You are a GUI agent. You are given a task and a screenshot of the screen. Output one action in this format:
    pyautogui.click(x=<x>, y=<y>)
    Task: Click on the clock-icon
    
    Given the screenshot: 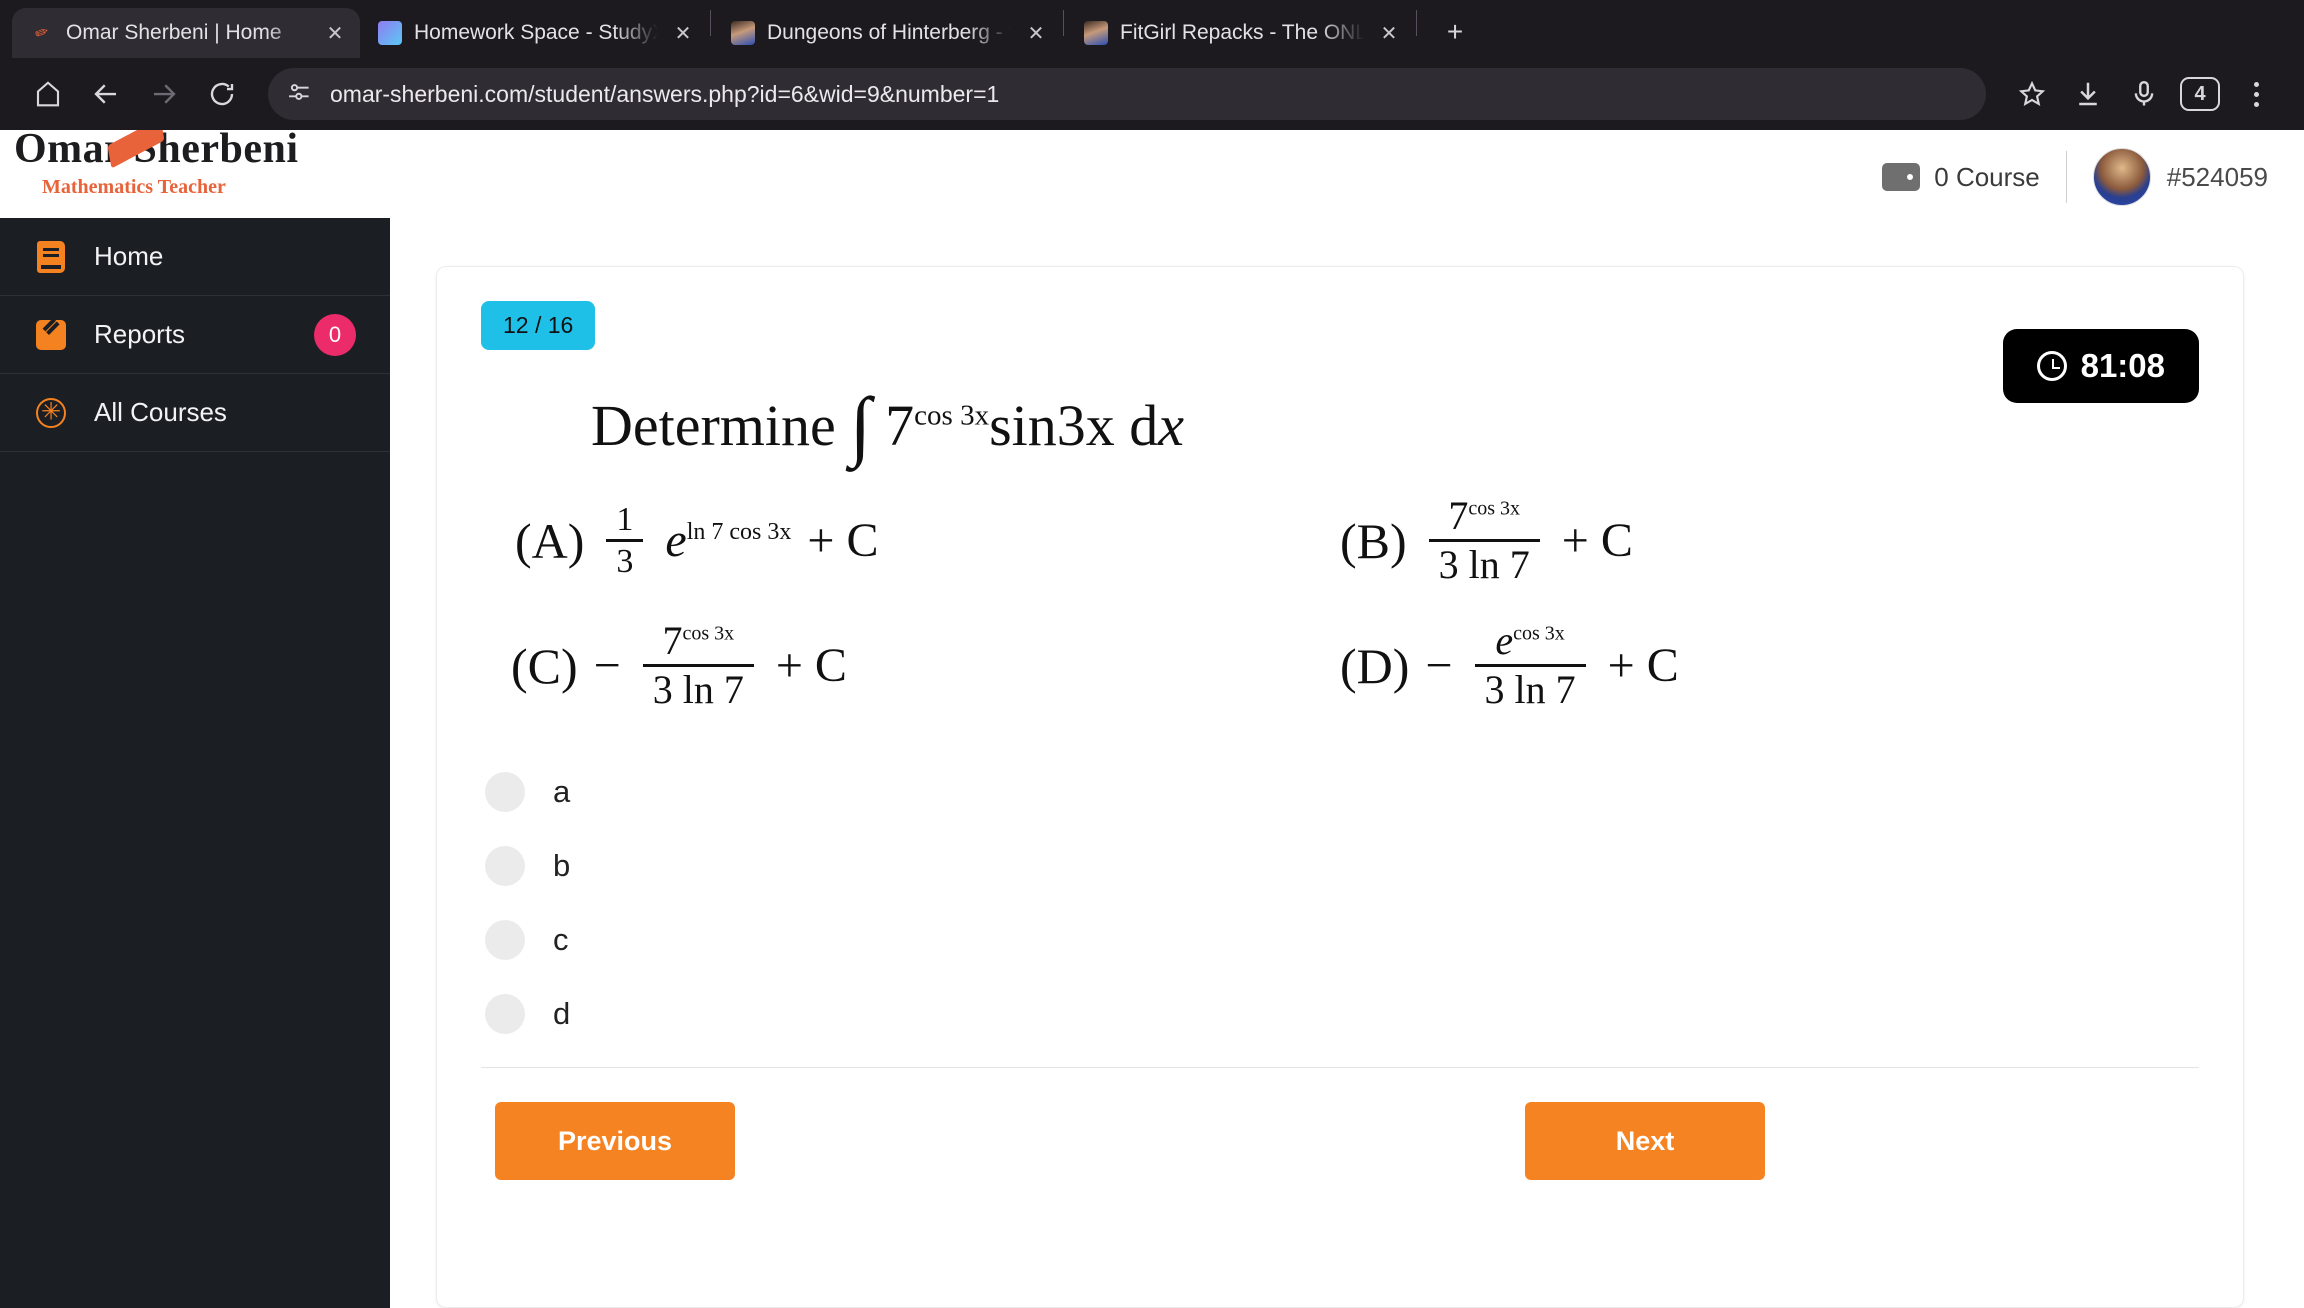 What is the action you would take?
    pyautogui.click(x=2051, y=366)
    